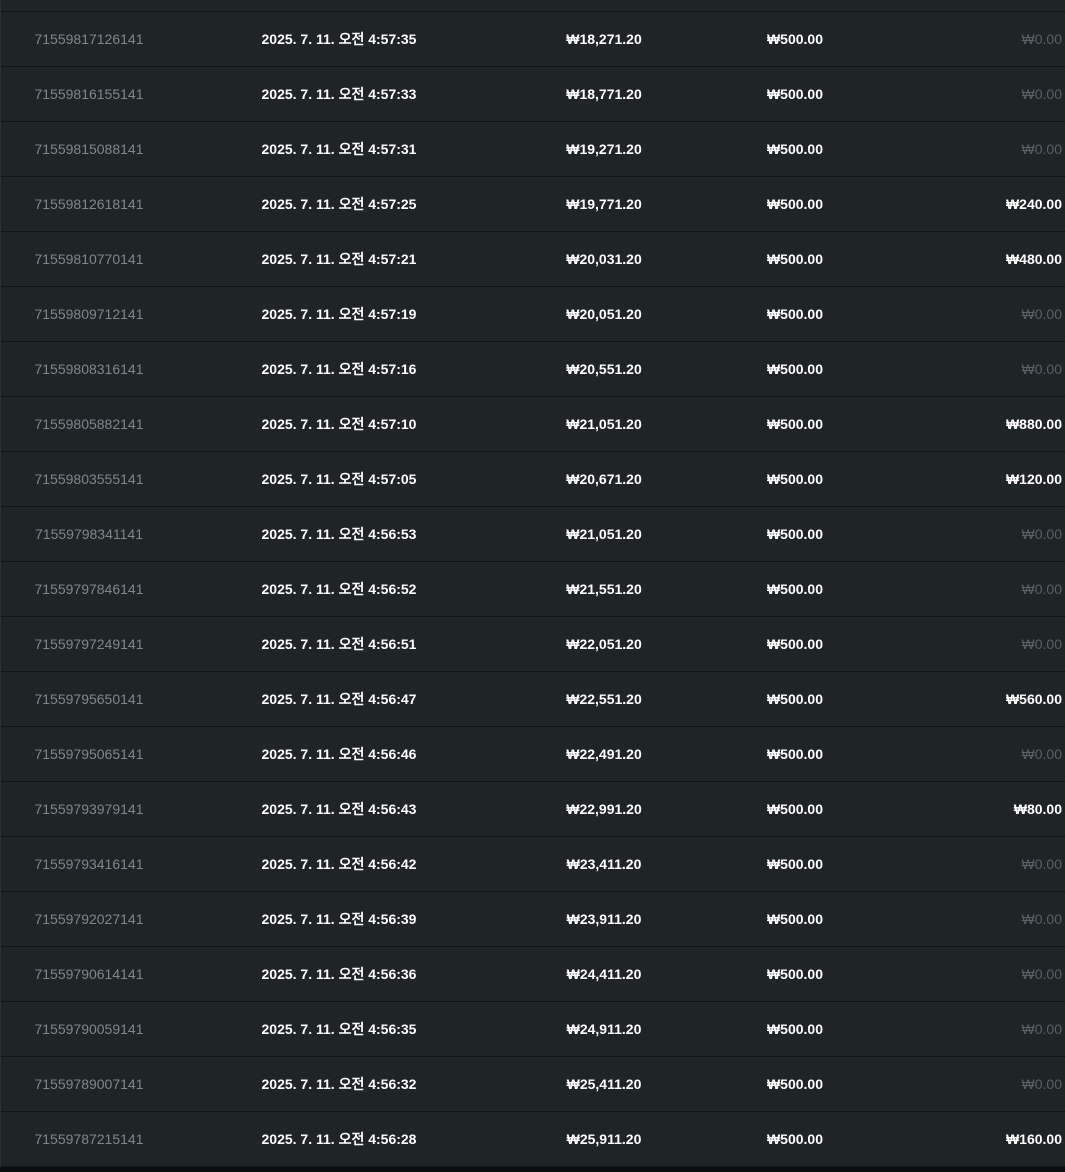  Describe the element at coordinates (604, 809) in the screenshot. I see `balance-cell: ₩22,991.20` at that location.